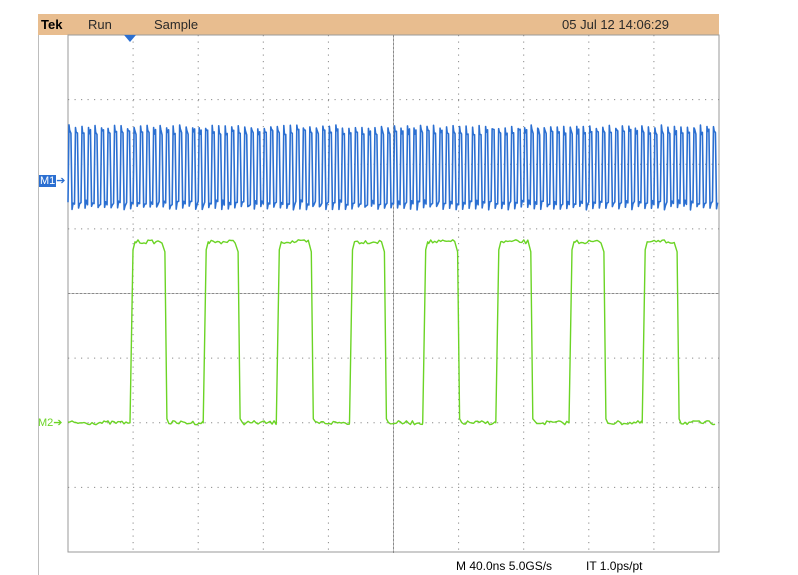  I want to click on trigger-position-icon, so click(130, 38).